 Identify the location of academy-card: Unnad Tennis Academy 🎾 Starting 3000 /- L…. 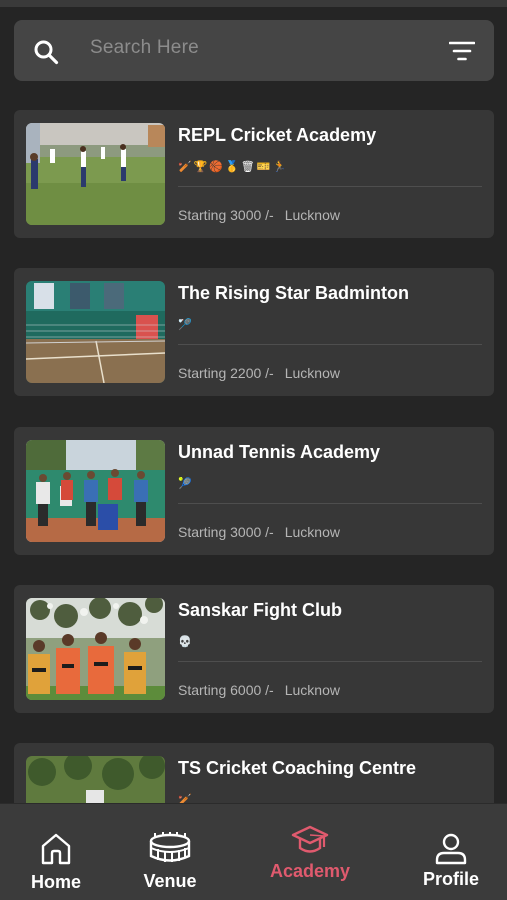
(254, 491).